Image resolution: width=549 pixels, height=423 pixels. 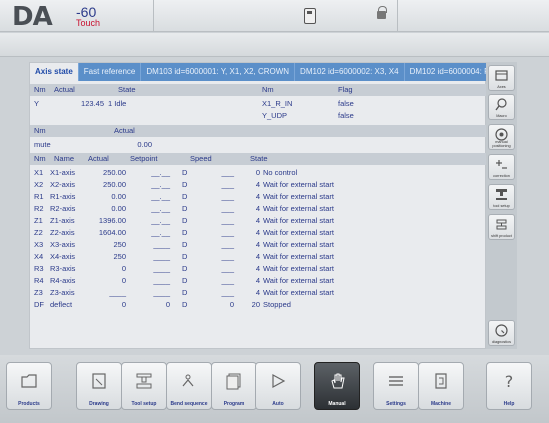 What do you see at coordinates (509, 404) in the screenshot?
I see `nav-label: Help` at bounding box center [509, 404].